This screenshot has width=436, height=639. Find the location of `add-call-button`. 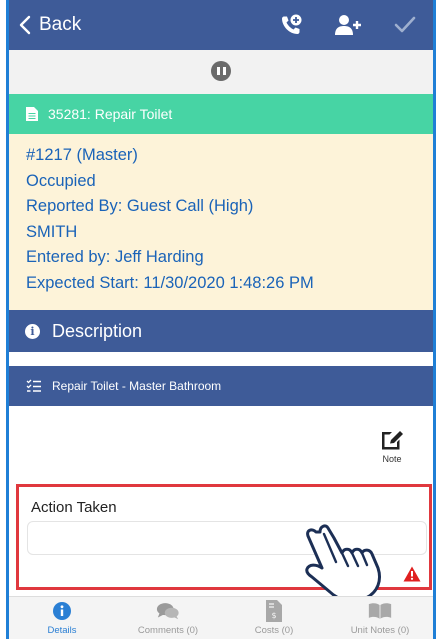

add-call-button is located at coordinates (291, 25).